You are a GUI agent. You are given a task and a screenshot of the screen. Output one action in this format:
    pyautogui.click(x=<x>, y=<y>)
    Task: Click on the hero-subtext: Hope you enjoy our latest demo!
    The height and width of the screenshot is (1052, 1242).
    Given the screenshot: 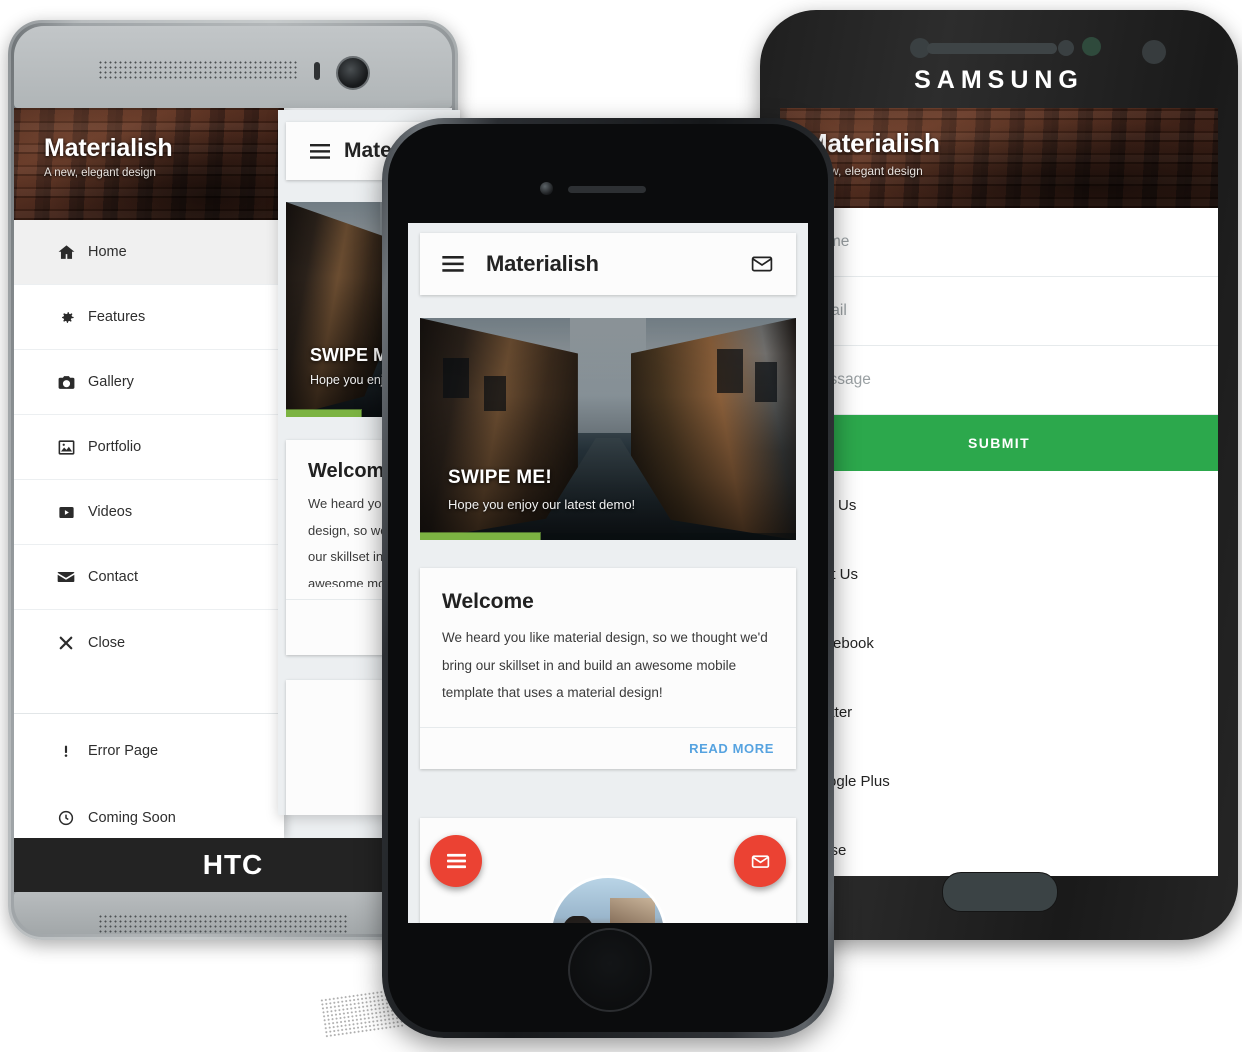 What is the action you would take?
    pyautogui.click(x=542, y=504)
    